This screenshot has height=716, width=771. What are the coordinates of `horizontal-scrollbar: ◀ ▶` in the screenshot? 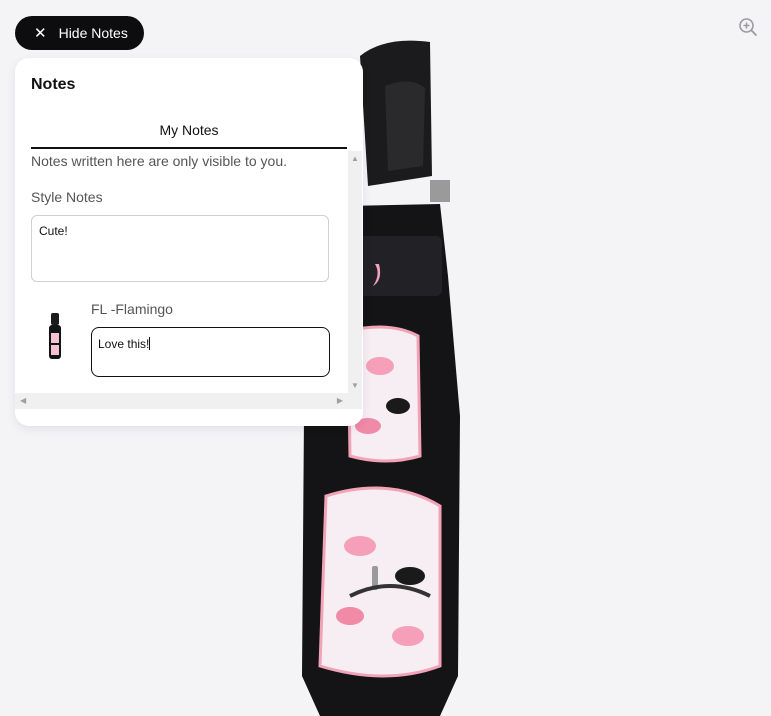 It's located at (181, 401).